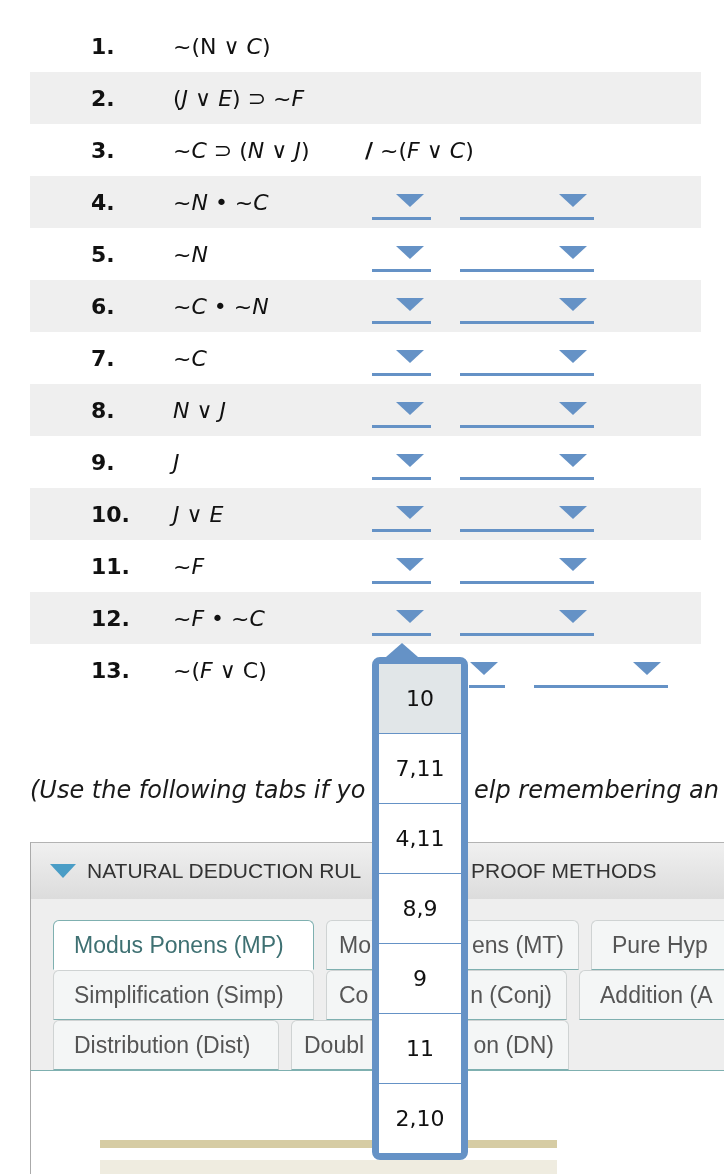 The height and width of the screenshot is (1174, 724). Describe the element at coordinates (222, 46) in the screenshot. I see `formula-text: ~(N ∨ C)` at that location.